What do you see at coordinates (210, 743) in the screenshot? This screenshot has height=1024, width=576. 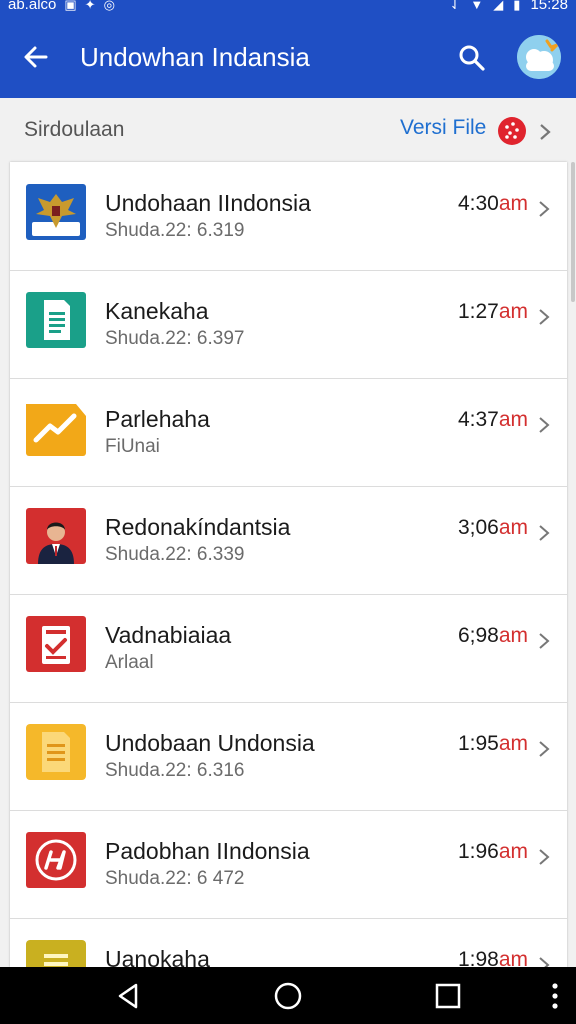 I see `item-title: Undobaan Undonsia` at bounding box center [210, 743].